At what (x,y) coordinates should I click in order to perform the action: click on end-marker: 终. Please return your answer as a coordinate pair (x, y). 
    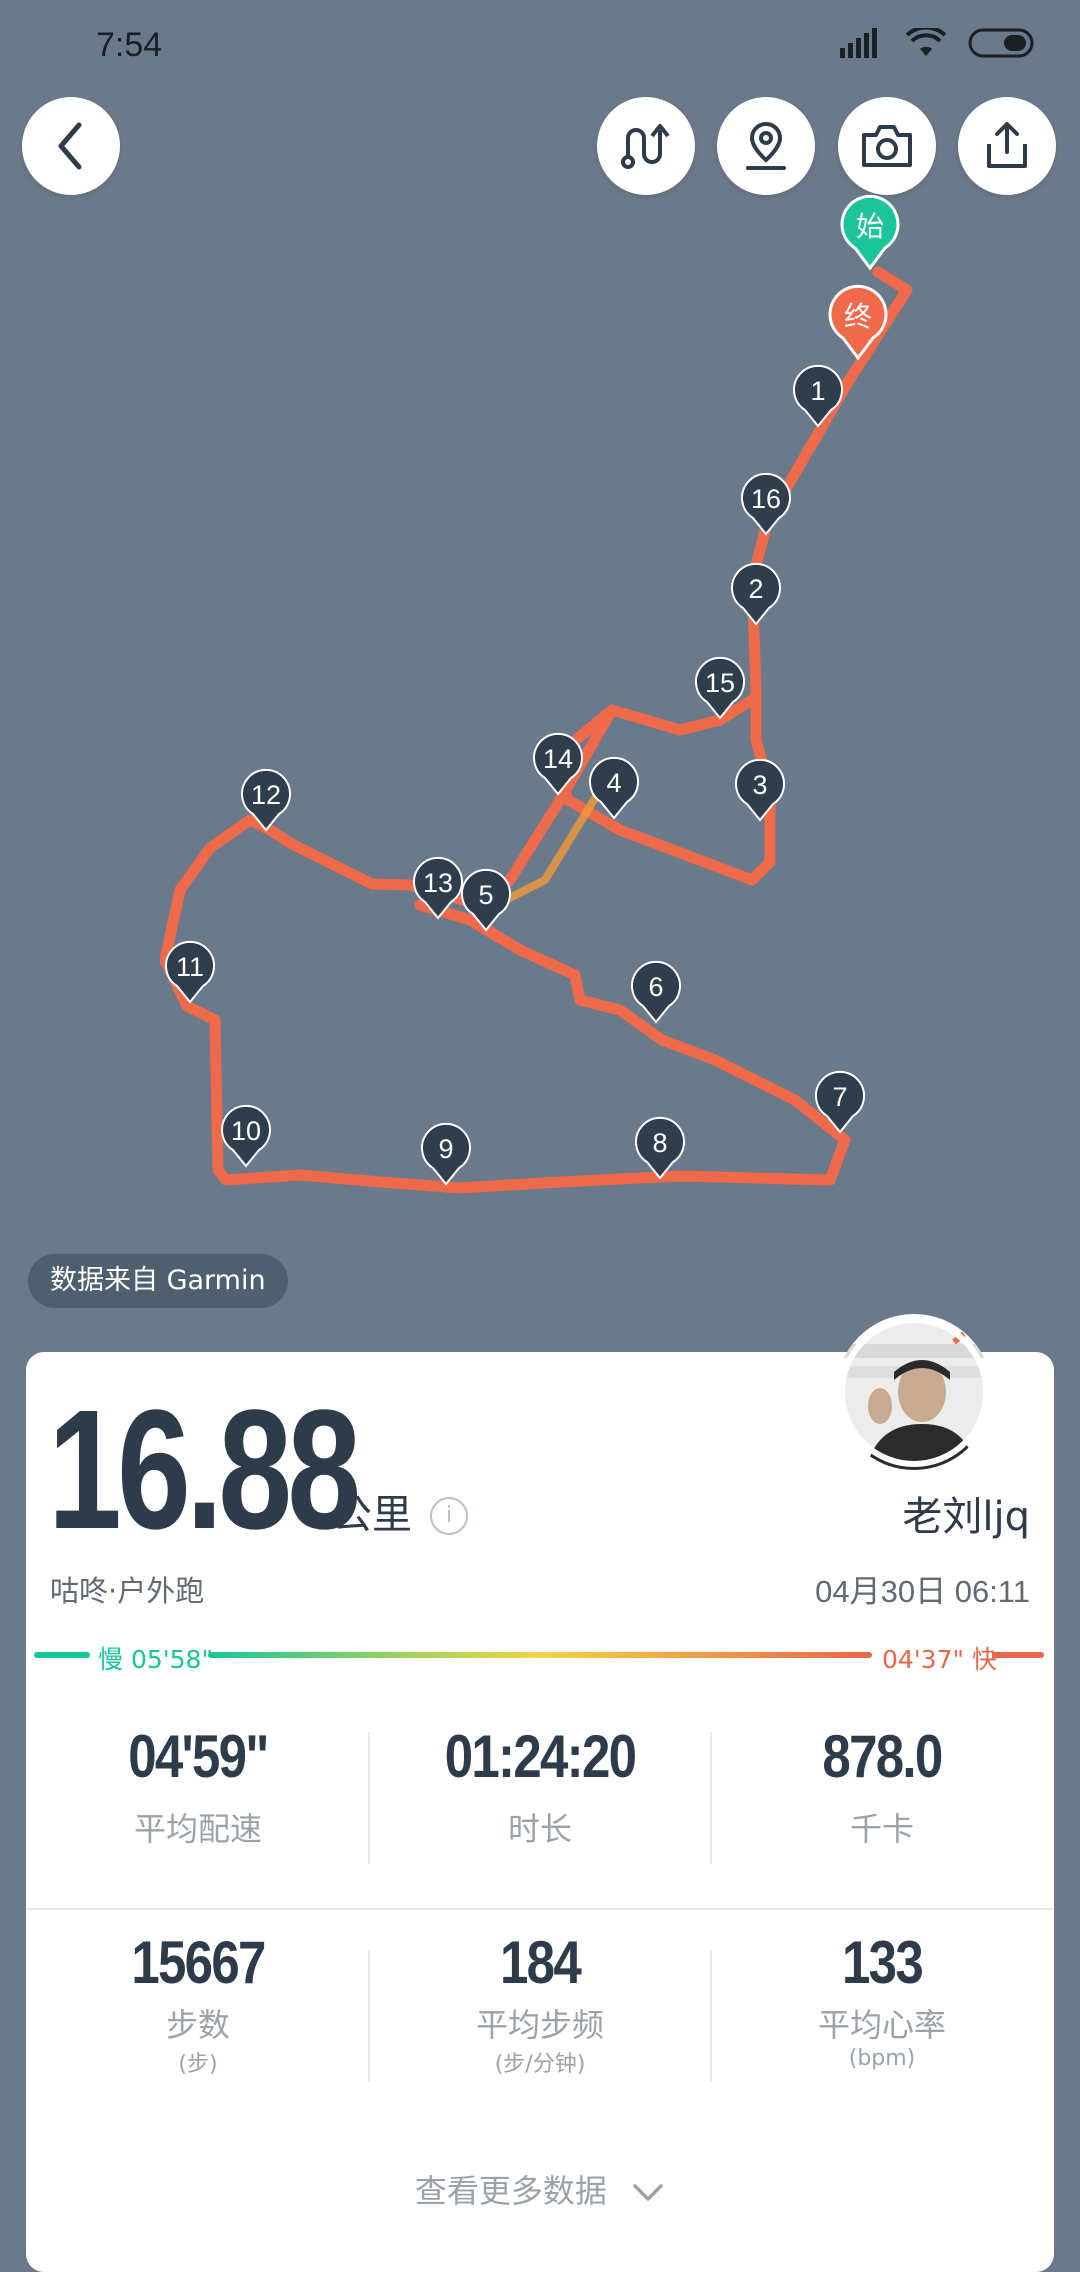
    Looking at the image, I should click on (858, 322).